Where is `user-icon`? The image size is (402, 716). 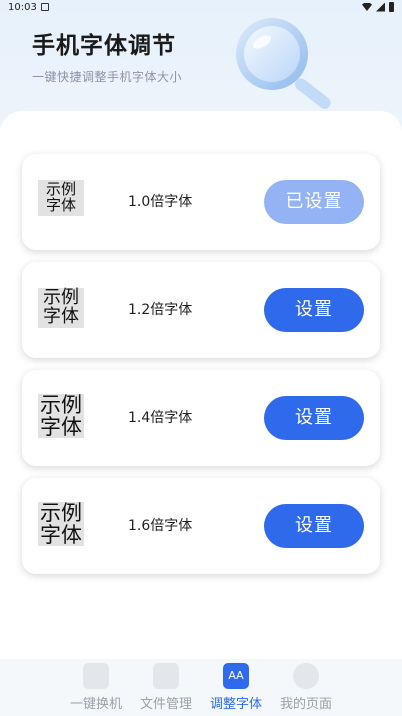 user-icon is located at coordinates (306, 676).